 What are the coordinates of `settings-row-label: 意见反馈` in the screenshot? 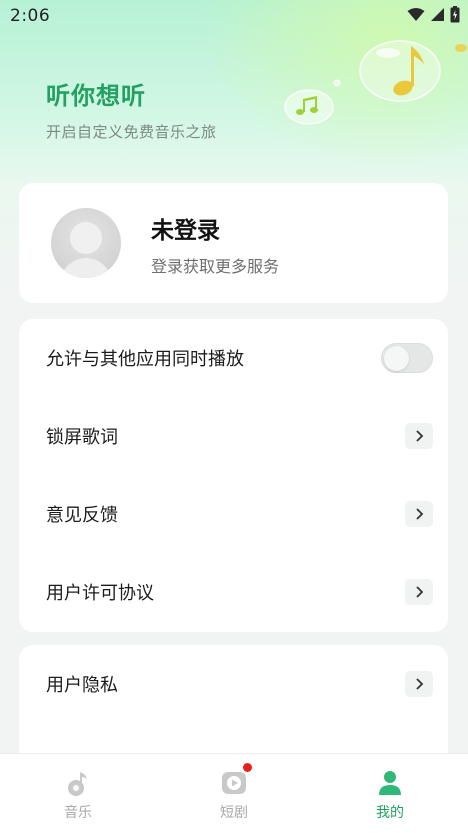 It's located at (82, 515).